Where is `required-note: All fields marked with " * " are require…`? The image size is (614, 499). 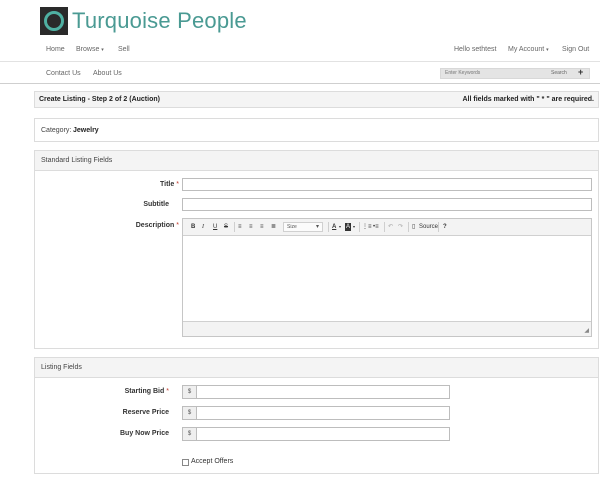 required-note: All fields marked with " * " are require… is located at coordinates (528, 99).